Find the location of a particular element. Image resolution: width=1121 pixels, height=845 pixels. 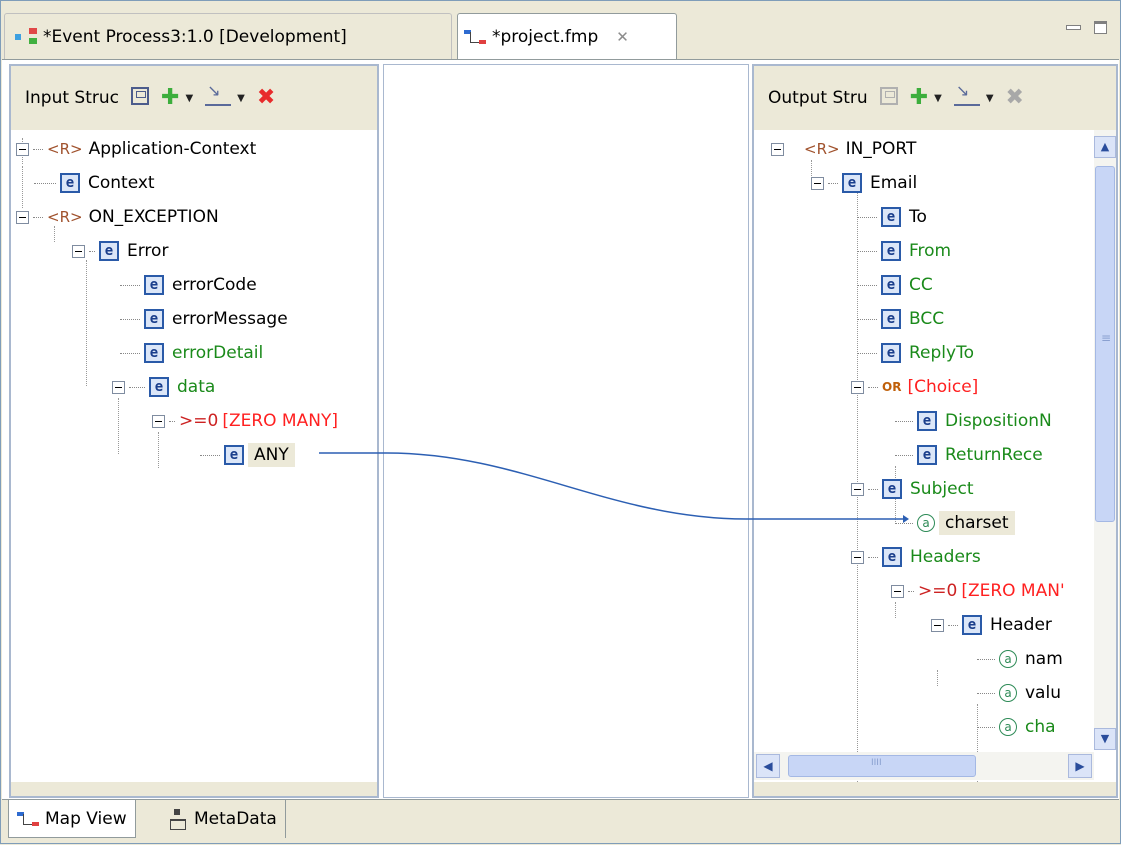

horizontal-scrollbar: ◀ IIII ▶ is located at coordinates (924, 766).